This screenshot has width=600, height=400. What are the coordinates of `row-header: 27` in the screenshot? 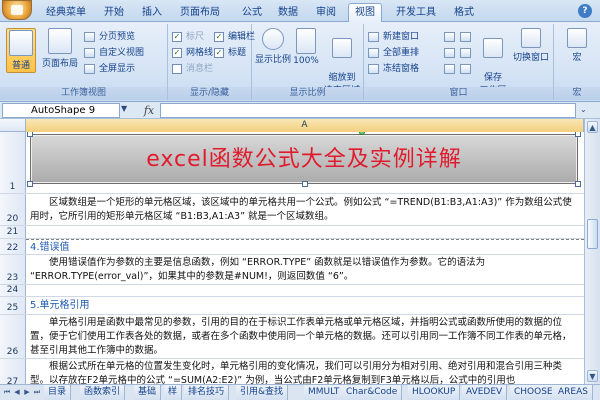 It's located at (13, 371).